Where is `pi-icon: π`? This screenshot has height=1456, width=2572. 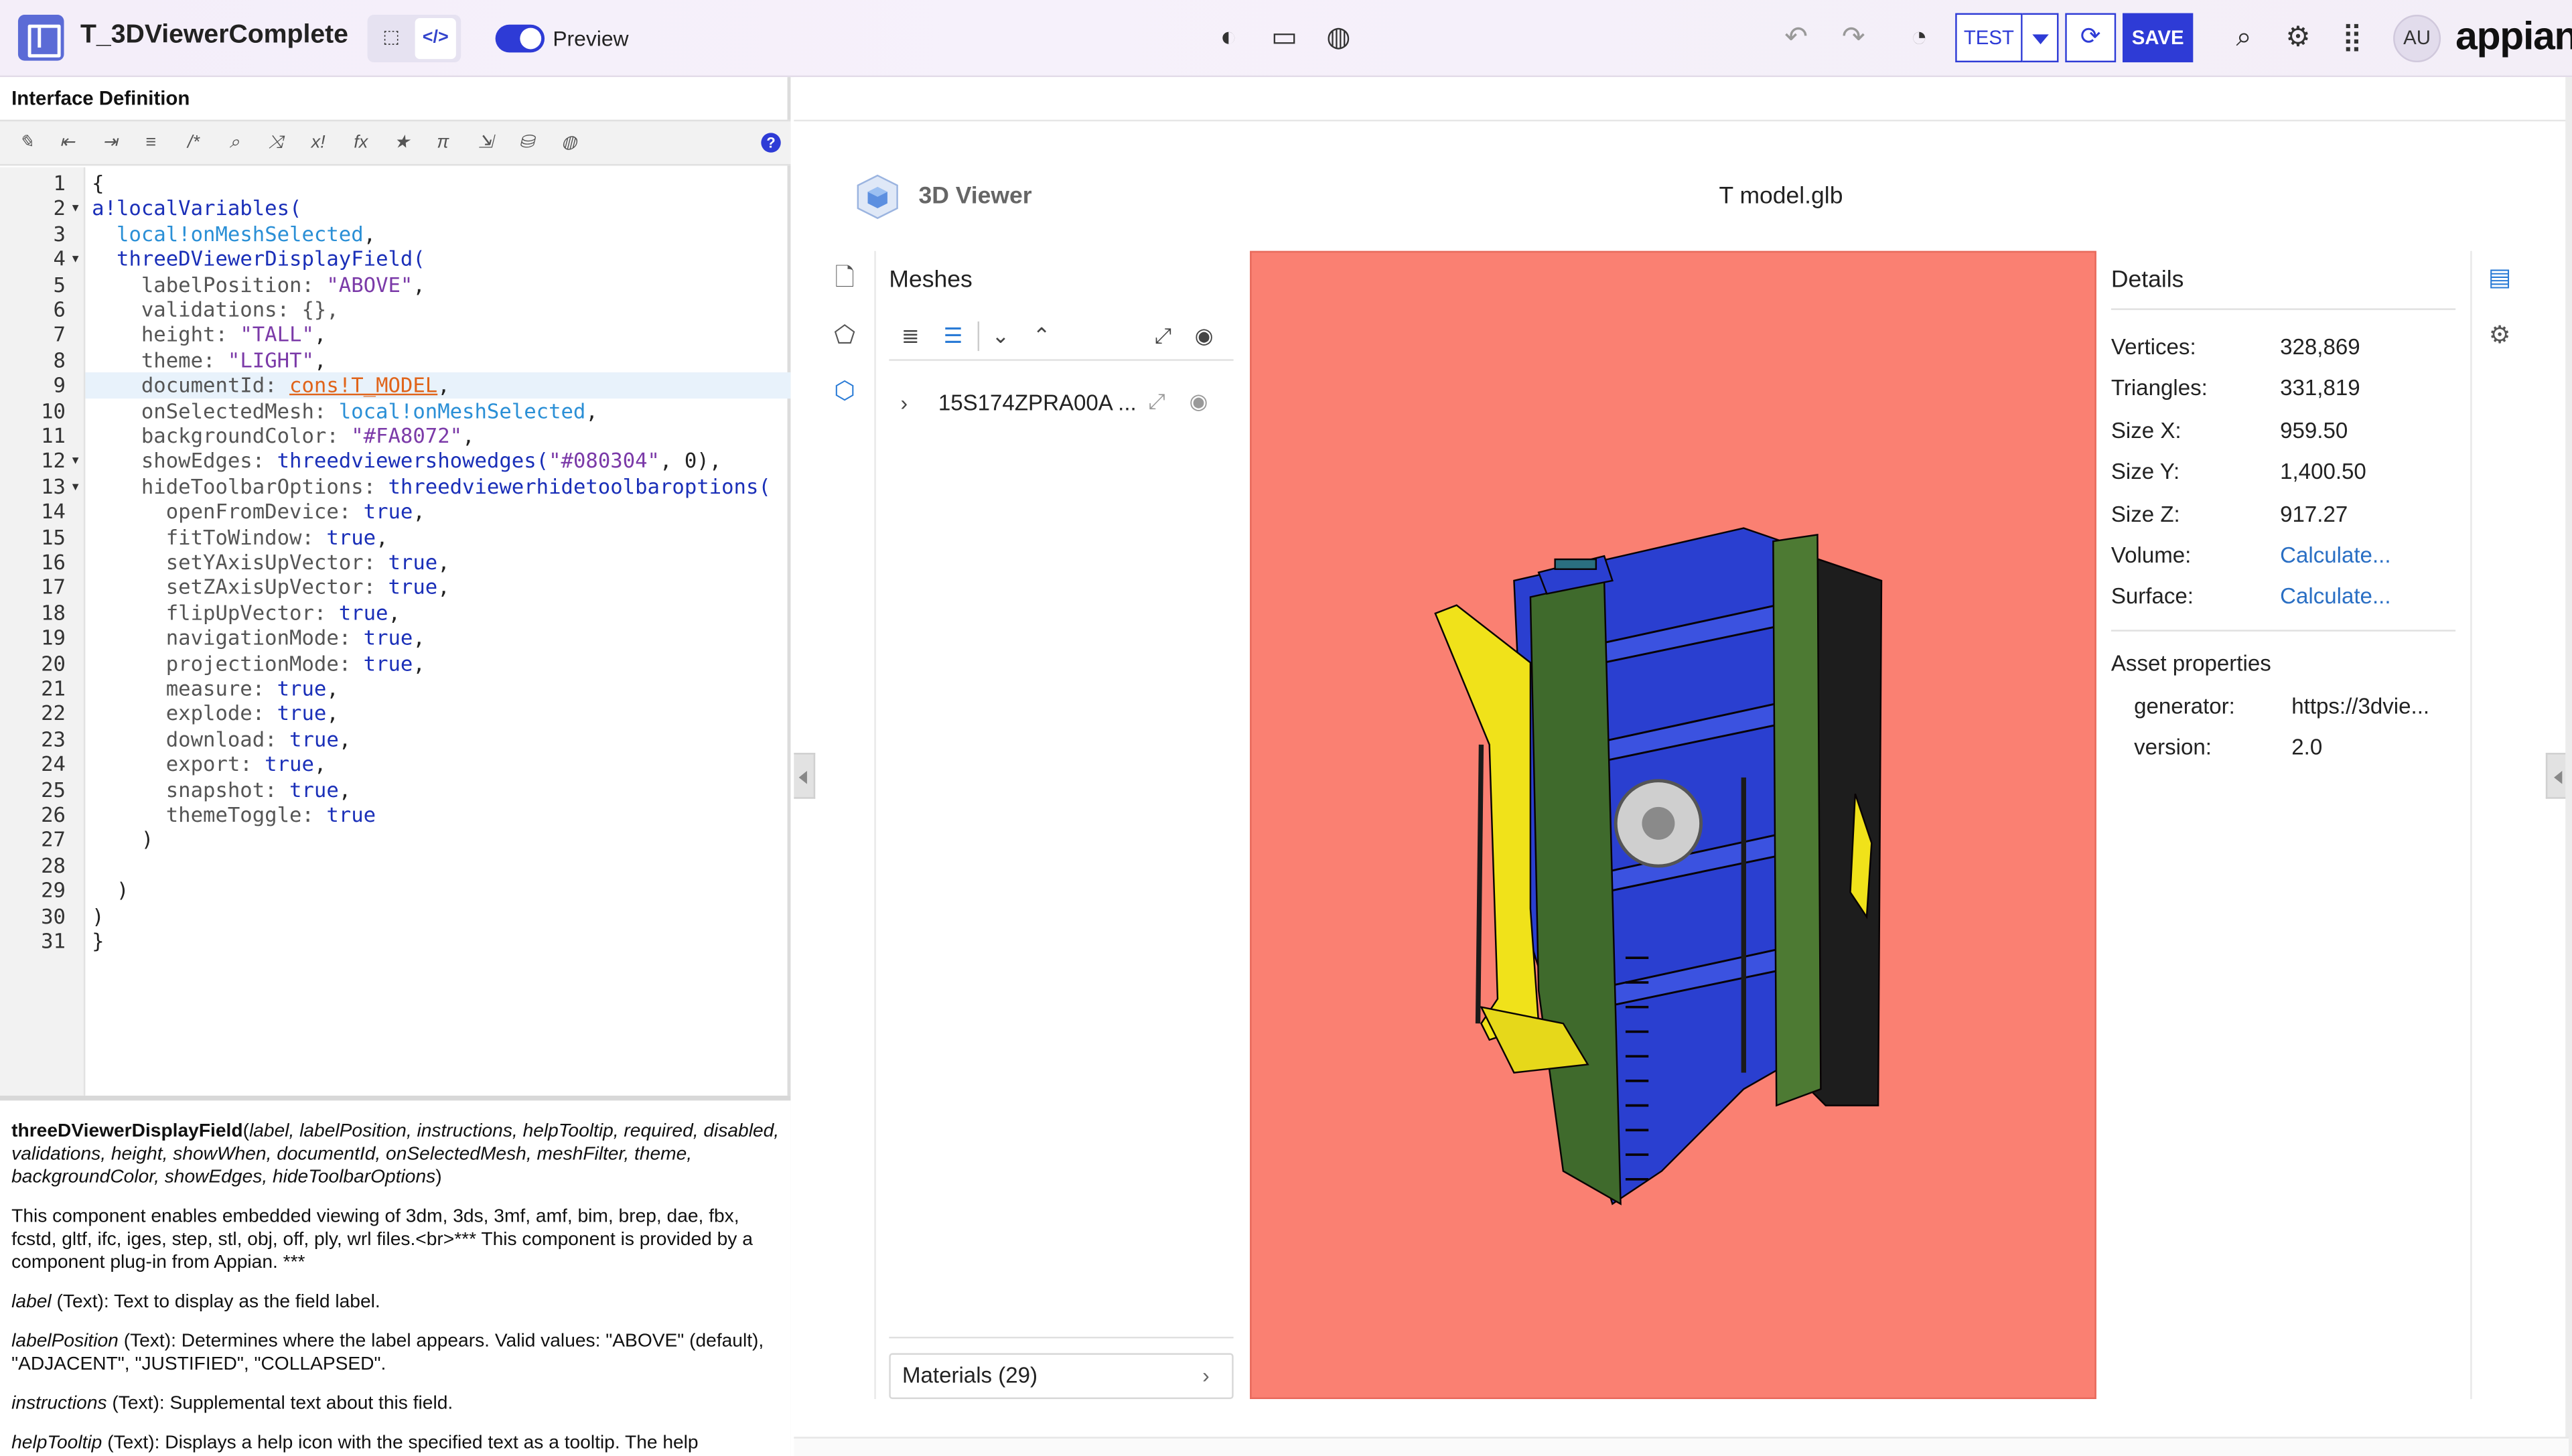 pi-icon: π is located at coordinates (443, 142).